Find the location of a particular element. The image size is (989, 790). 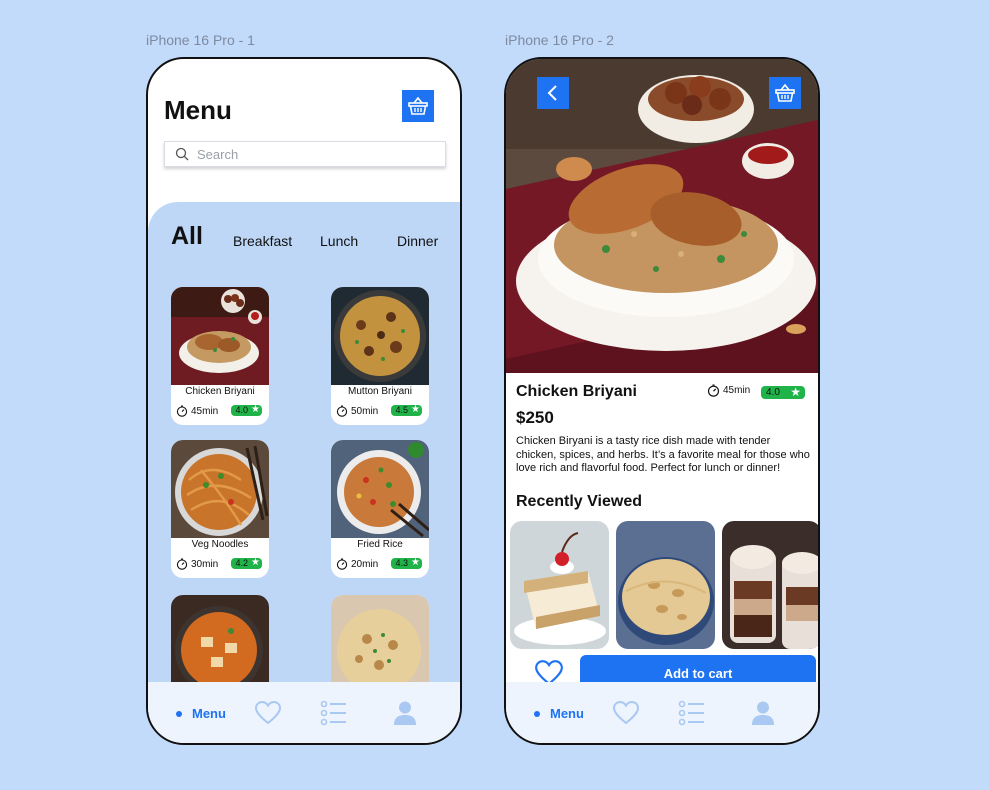

recently-viewed-heading: Recently Viewed is located at coordinates (579, 501).